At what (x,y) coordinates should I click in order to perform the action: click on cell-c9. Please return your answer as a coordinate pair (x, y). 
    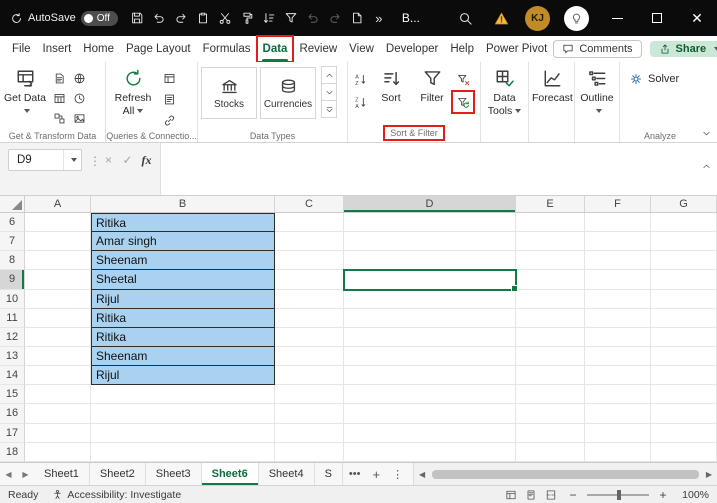
    Looking at the image, I should click on (309, 280).